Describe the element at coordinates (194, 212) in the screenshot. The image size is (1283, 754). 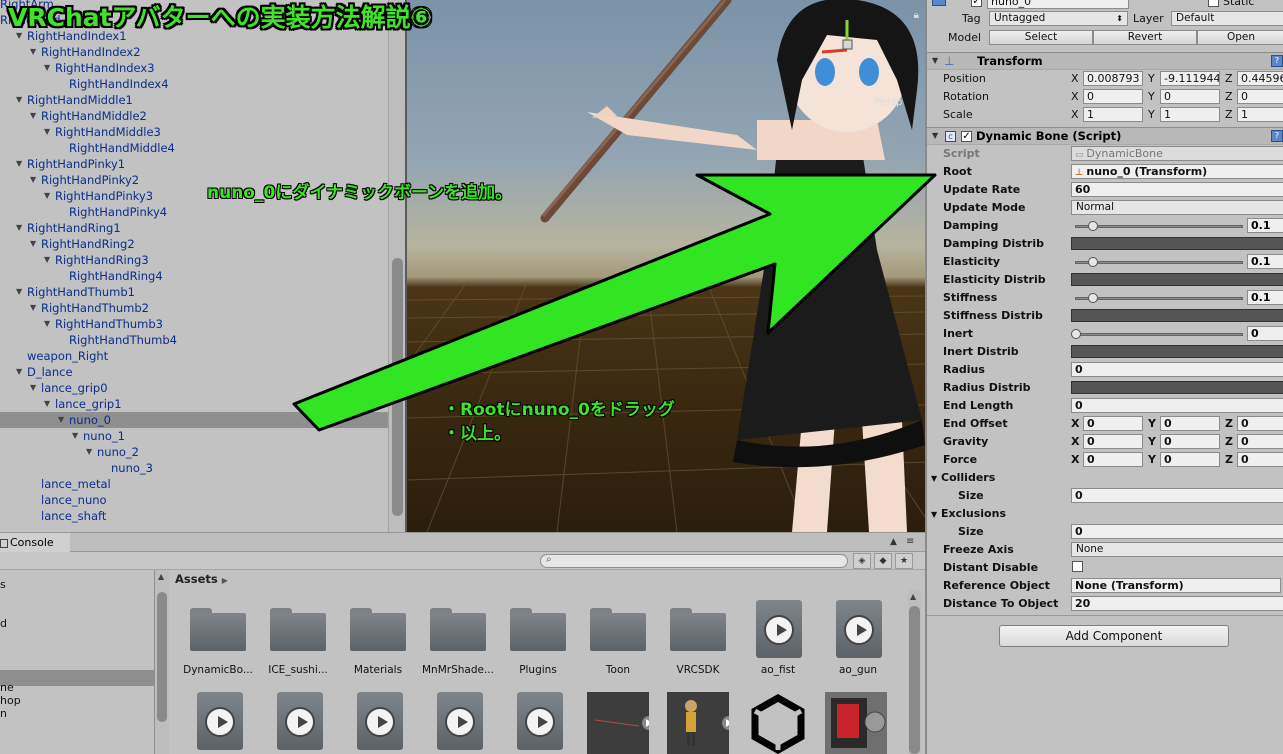
I see `hierarchy-item: RightHandPinky4` at that location.